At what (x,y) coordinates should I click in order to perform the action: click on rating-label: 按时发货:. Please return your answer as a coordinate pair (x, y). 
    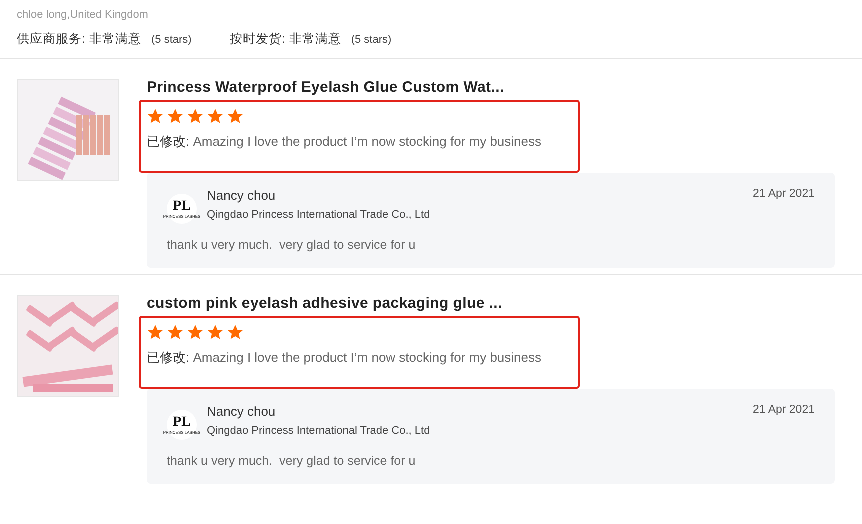
    Looking at the image, I should click on (258, 39).